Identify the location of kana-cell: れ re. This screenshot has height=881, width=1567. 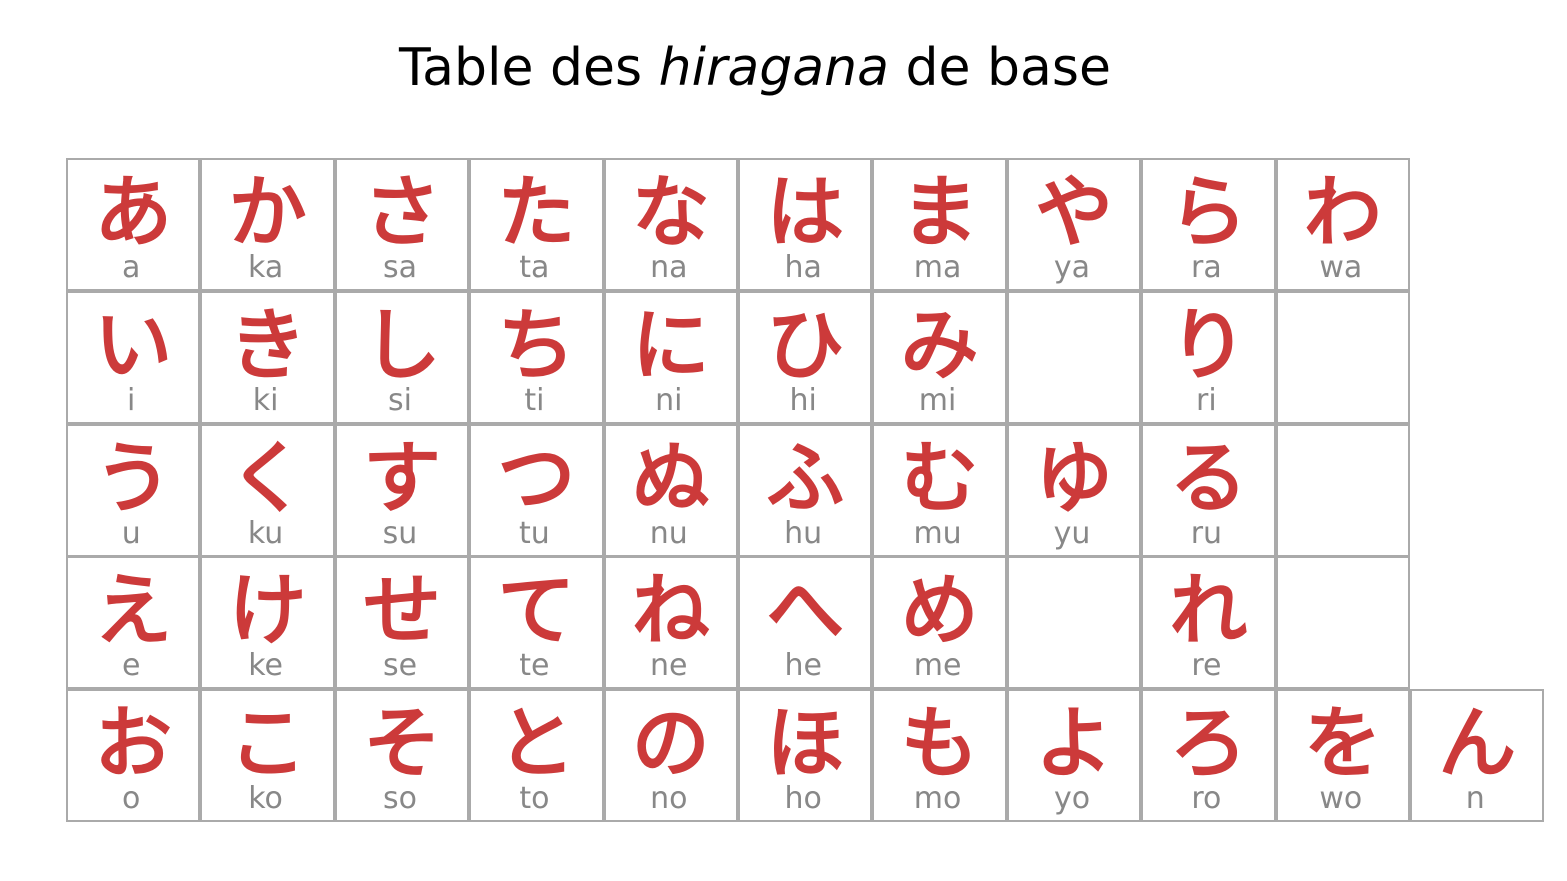
(1208, 623).